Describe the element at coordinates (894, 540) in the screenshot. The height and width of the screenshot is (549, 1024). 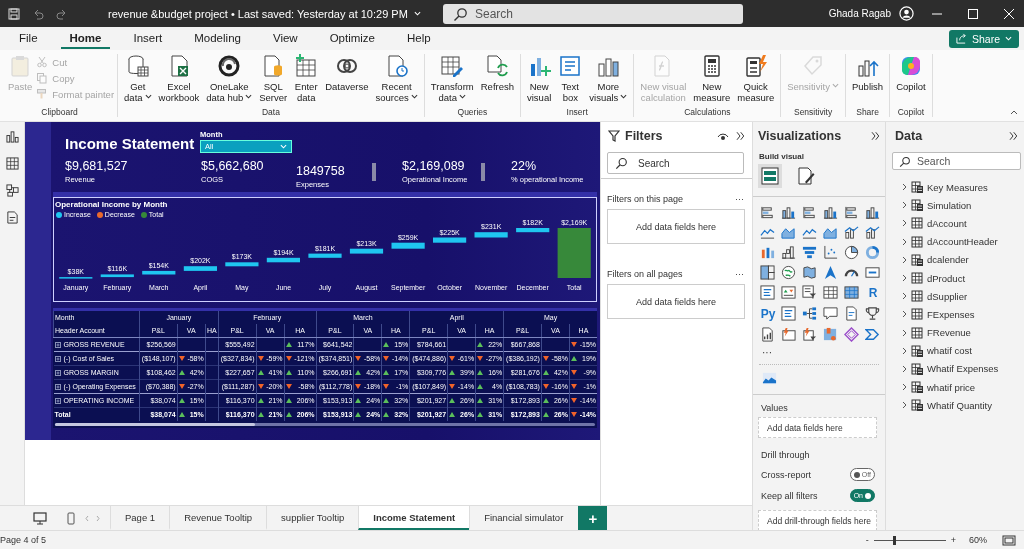
I see `zoom-slider-thumb` at that location.